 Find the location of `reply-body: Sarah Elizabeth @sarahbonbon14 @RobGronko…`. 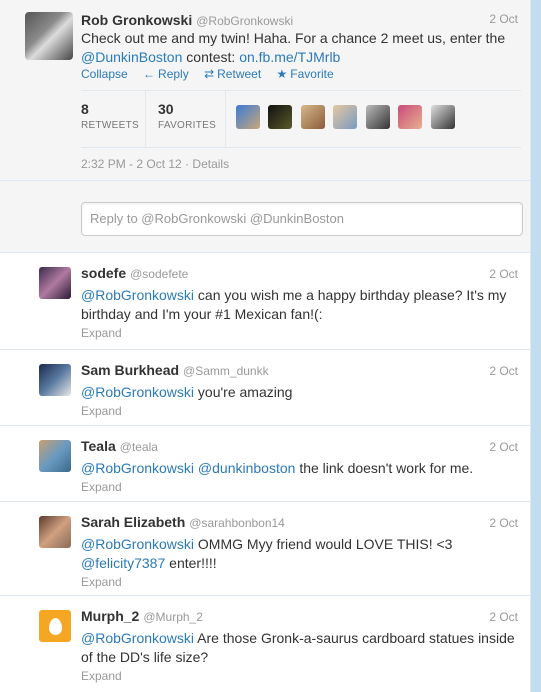

reply-body: Sarah Elizabeth @sarahbonbon14 @RobGronko… is located at coordinates (301, 551).